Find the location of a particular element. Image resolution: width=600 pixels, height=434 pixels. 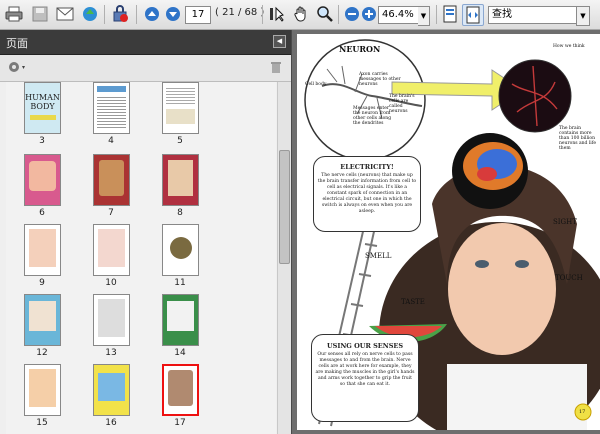

label-taste: TASTE is located at coordinates (413, 302).